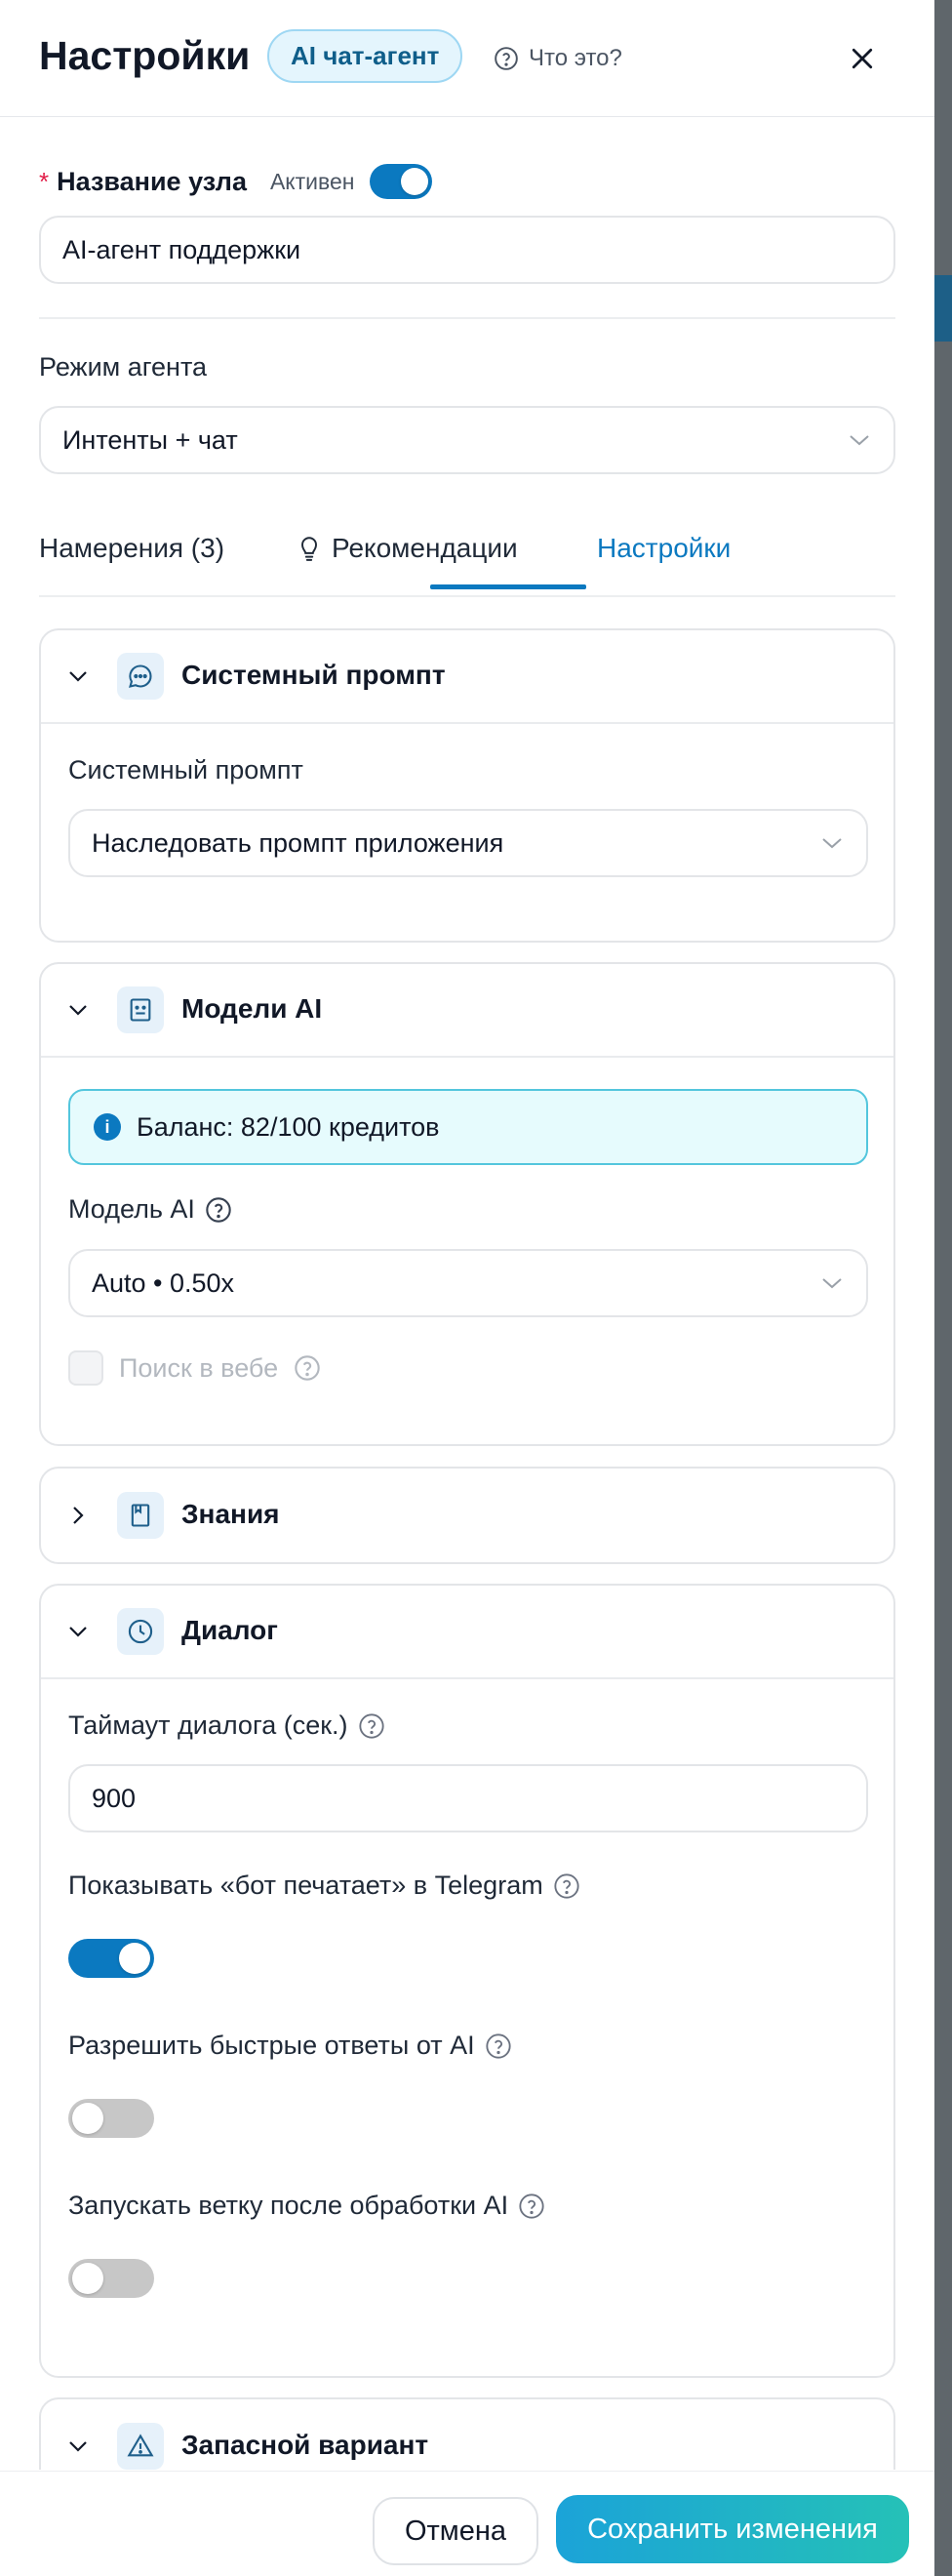 The image size is (952, 2576). What do you see at coordinates (78, 1515) in the screenshot?
I see `chevron-right-icon` at bounding box center [78, 1515].